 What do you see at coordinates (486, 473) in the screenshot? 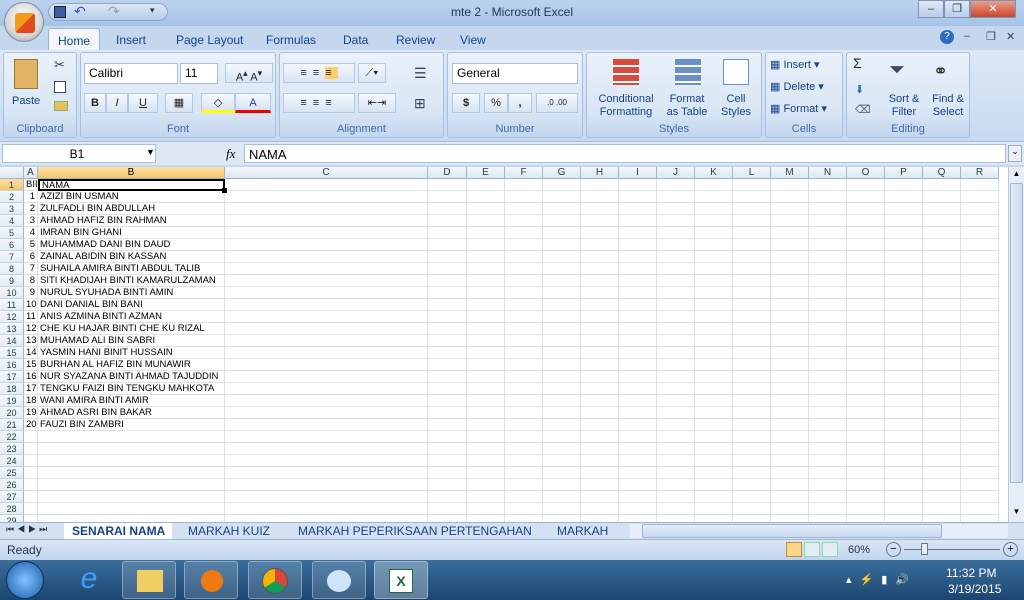
I see `cell-E25` at bounding box center [486, 473].